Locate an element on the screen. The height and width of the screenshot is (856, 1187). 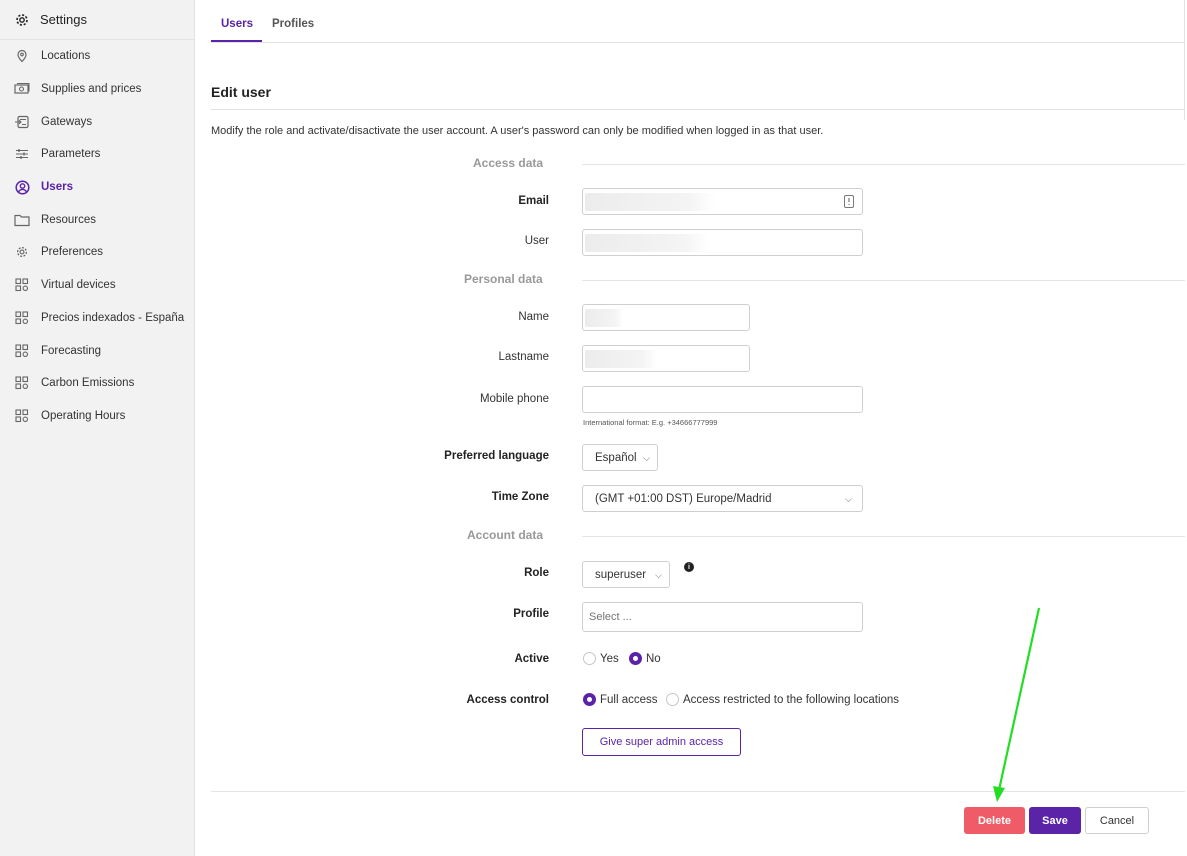
sidebar-item-label: Carbon Emissions is located at coordinates (88, 383).